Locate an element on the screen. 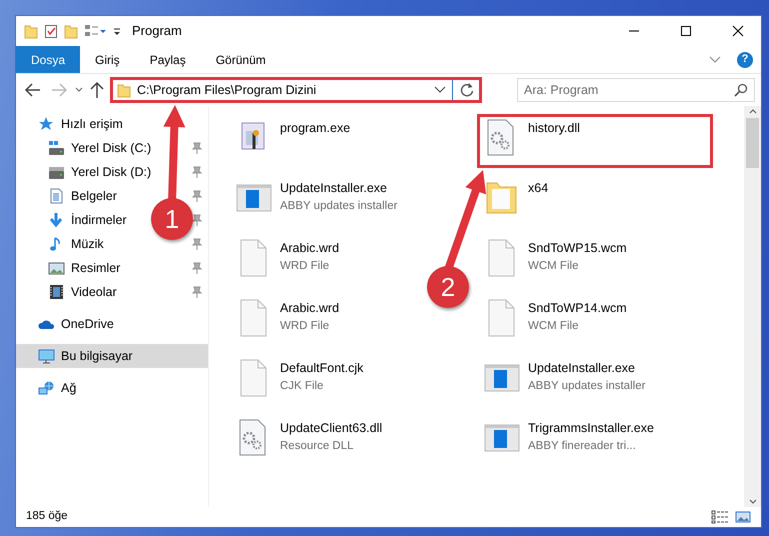 Image resolution: width=769 pixels, height=536 pixels. search-field: Ara: Program is located at coordinates (636, 90).